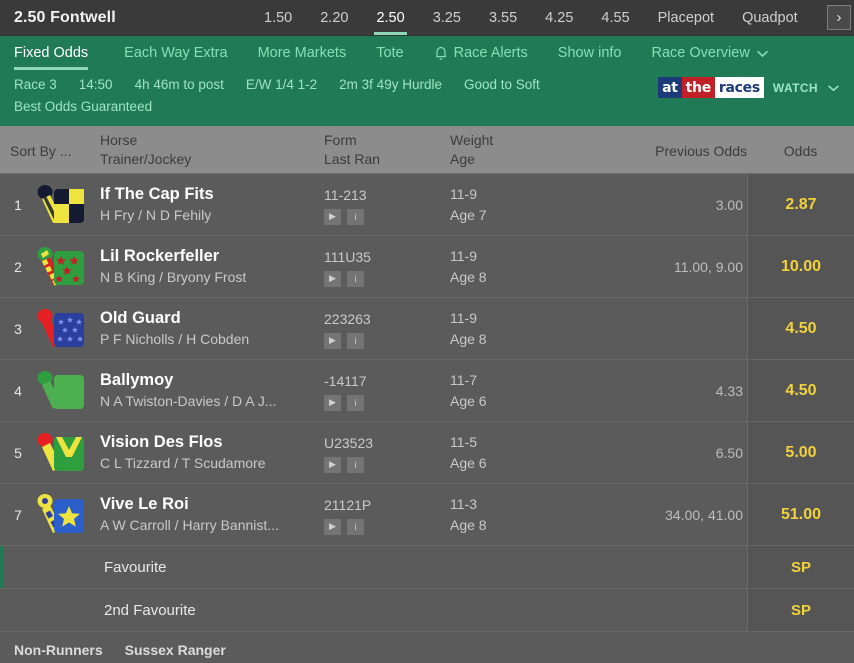  I want to click on horse-cell: Old Guard P F Nicholls / H Cobden, so click(212, 328).